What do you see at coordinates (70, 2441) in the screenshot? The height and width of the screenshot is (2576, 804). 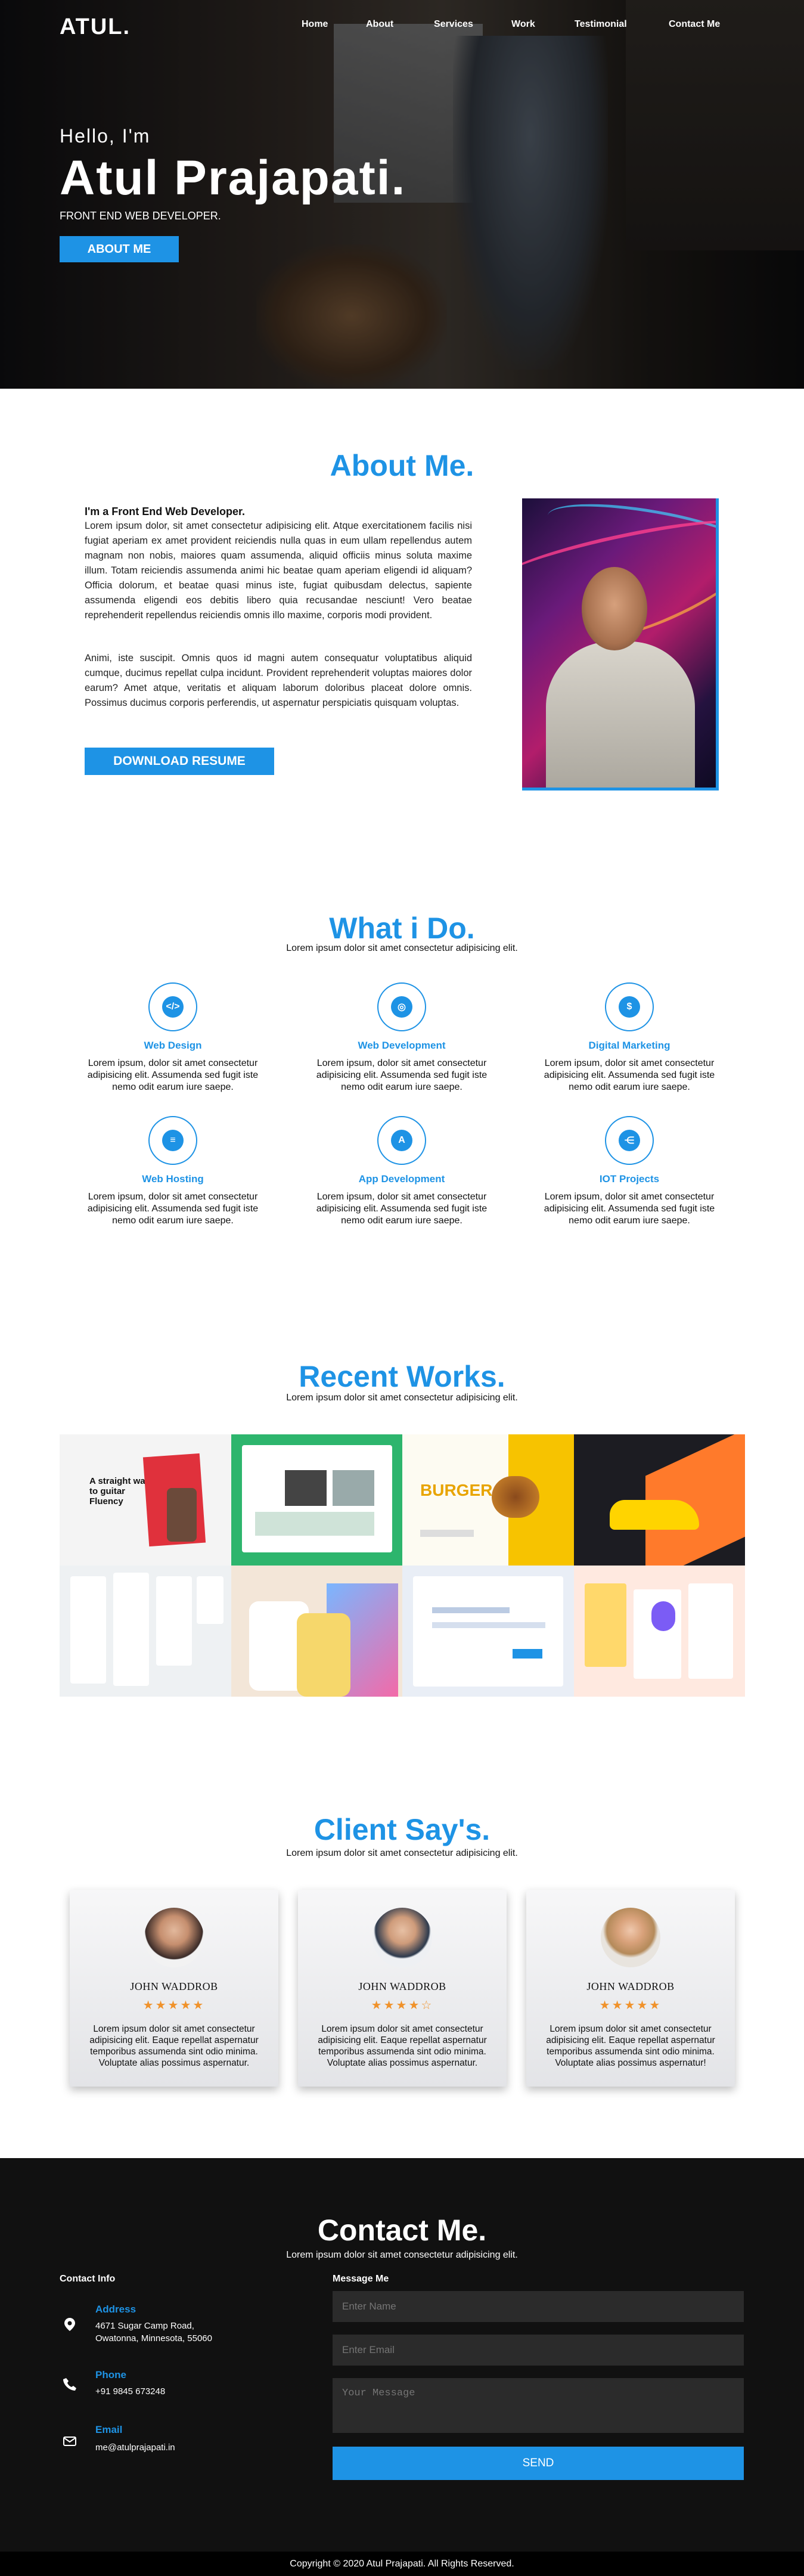 I see `envelope-icon` at bounding box center [70, 2441].